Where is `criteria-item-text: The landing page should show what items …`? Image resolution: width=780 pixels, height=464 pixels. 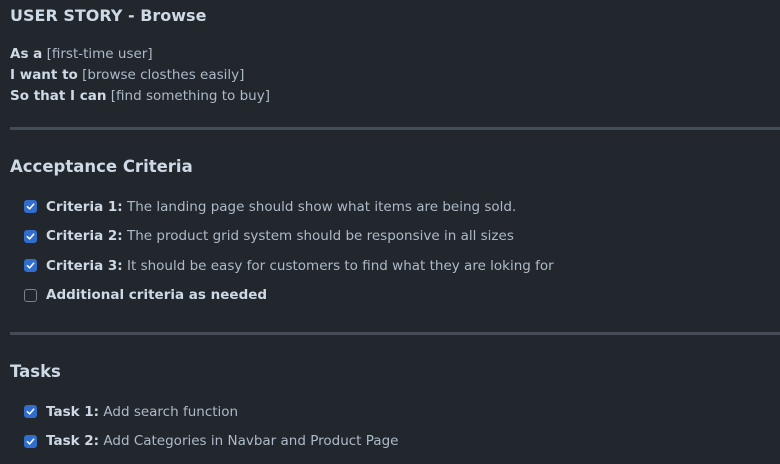
criteria-item-text: The landing page should show what items … is located at coordinates (322, 206).